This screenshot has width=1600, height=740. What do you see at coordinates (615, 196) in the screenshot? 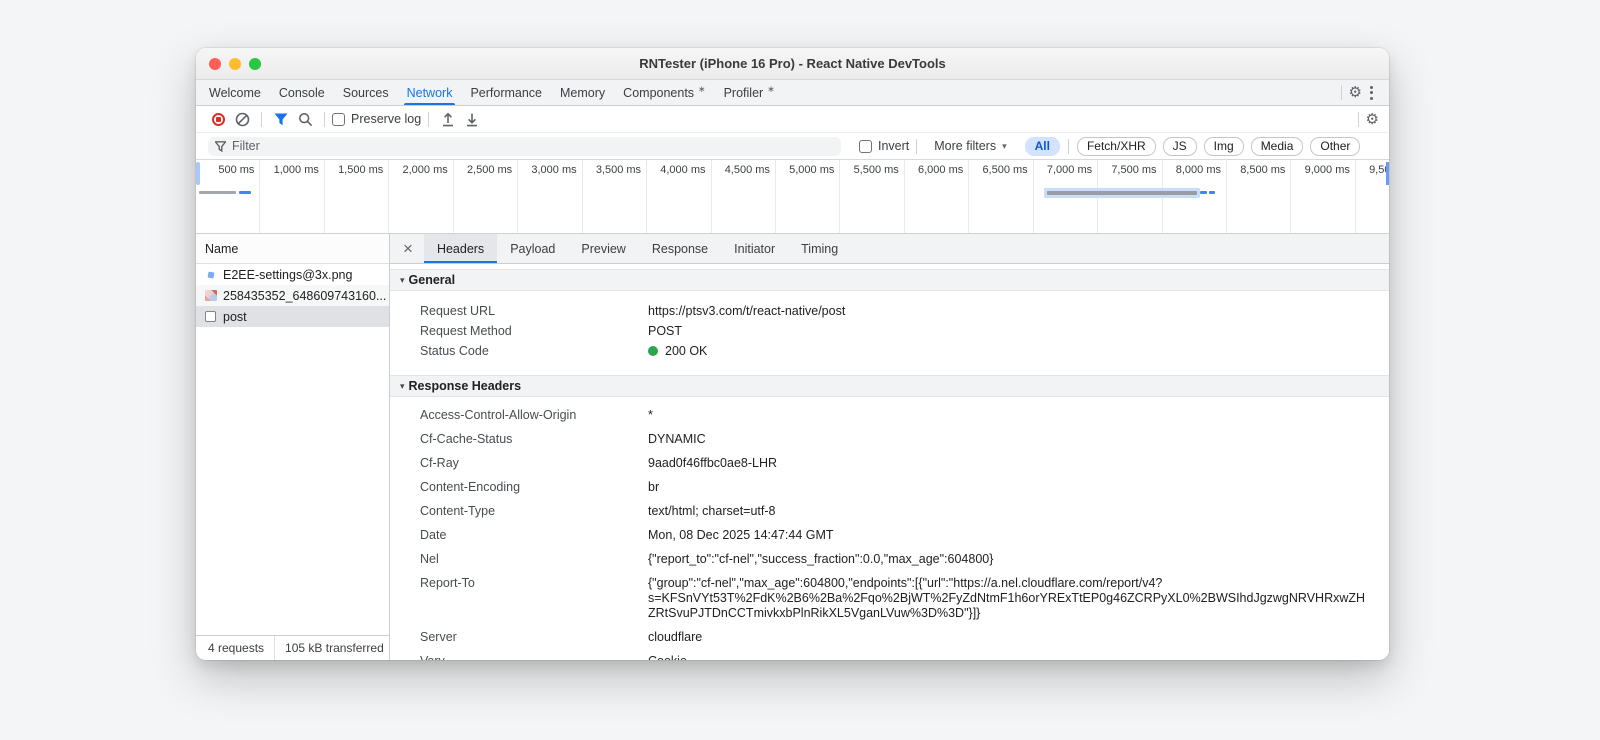
I see `timeline-tick: 3,500 ms` at bounding box center [615, 196].